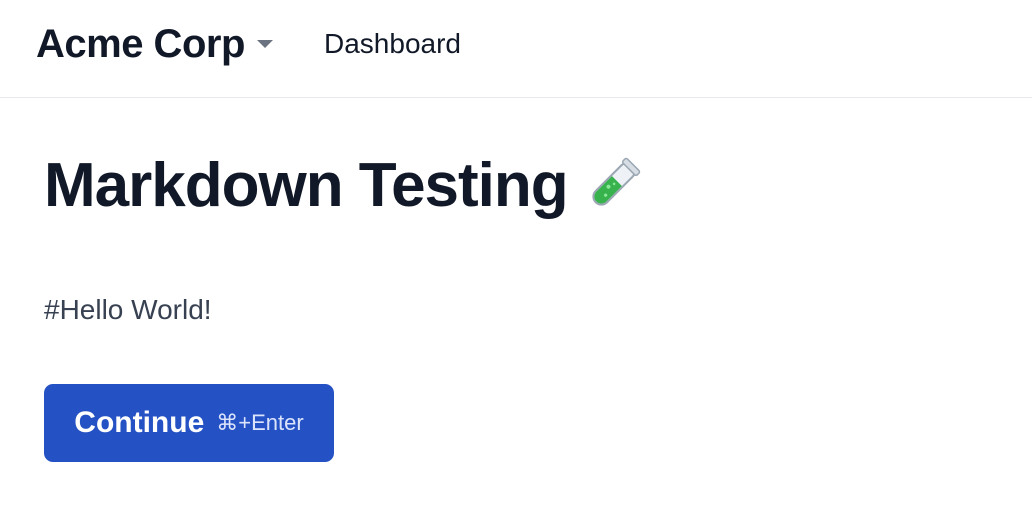 Image resolution: width=1032 pixels, height=512 pixels. What do you see at coordinates (612, 186) in the screenshot?
I see `test-tube-icon` at bounding box center [612, 186].